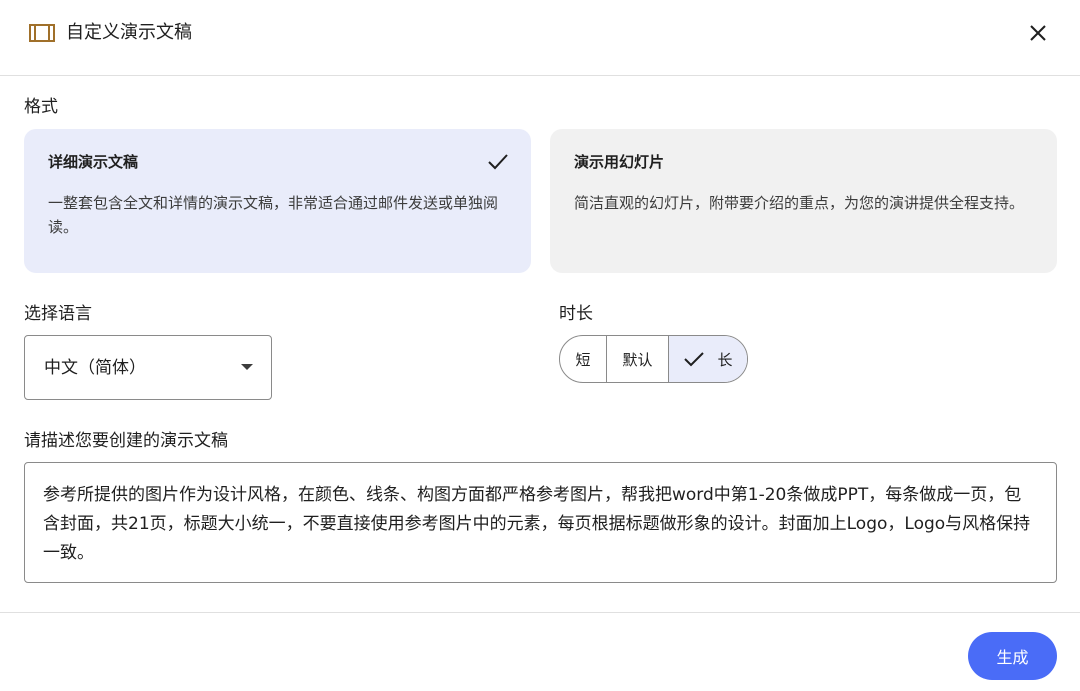  What do you see at coordinates (273, 215) in the screenshot?
I see `format-option-description: 一整套包含全文和详情的演示文稿，非常适合通过邮件发送或单独阅读。` at bounding box center [273, 215].